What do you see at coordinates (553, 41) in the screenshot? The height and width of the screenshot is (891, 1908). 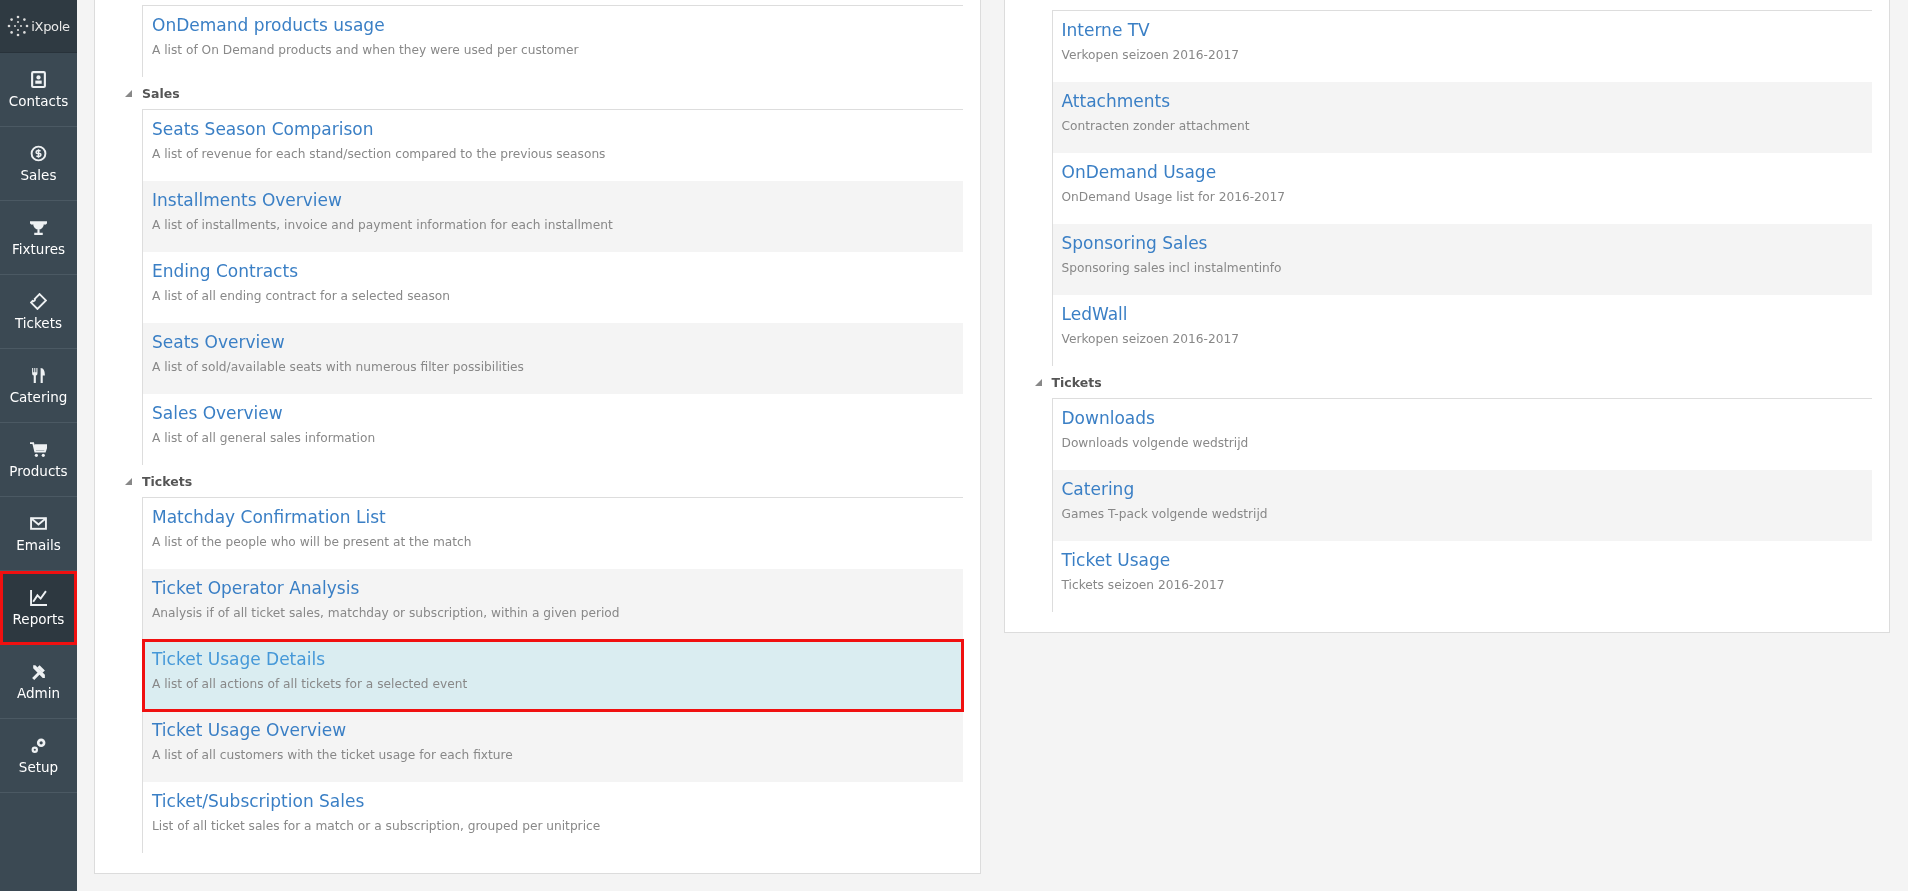 I see `report-item: OnDemand products usage A list of On Demand products and when they were used per customer` at bounding box center [553, 41].